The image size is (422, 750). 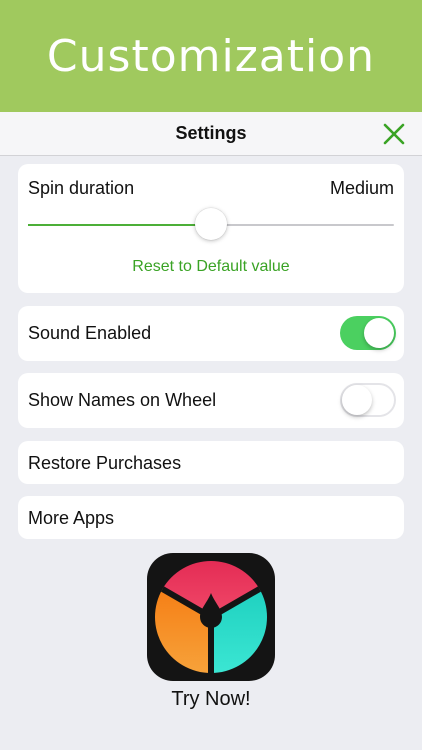 I want to click on spinner-wheel-app-icon, so click(x=211, y=617).